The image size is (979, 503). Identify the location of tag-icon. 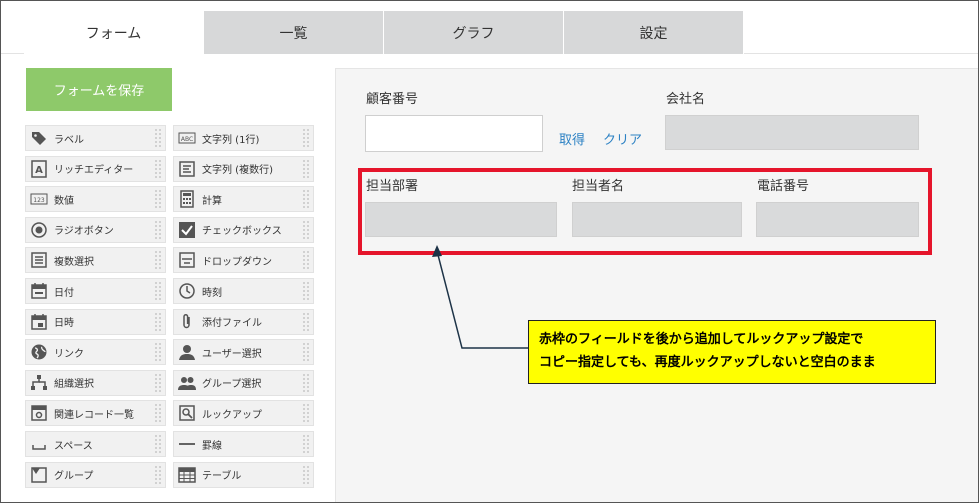
(39, 138).